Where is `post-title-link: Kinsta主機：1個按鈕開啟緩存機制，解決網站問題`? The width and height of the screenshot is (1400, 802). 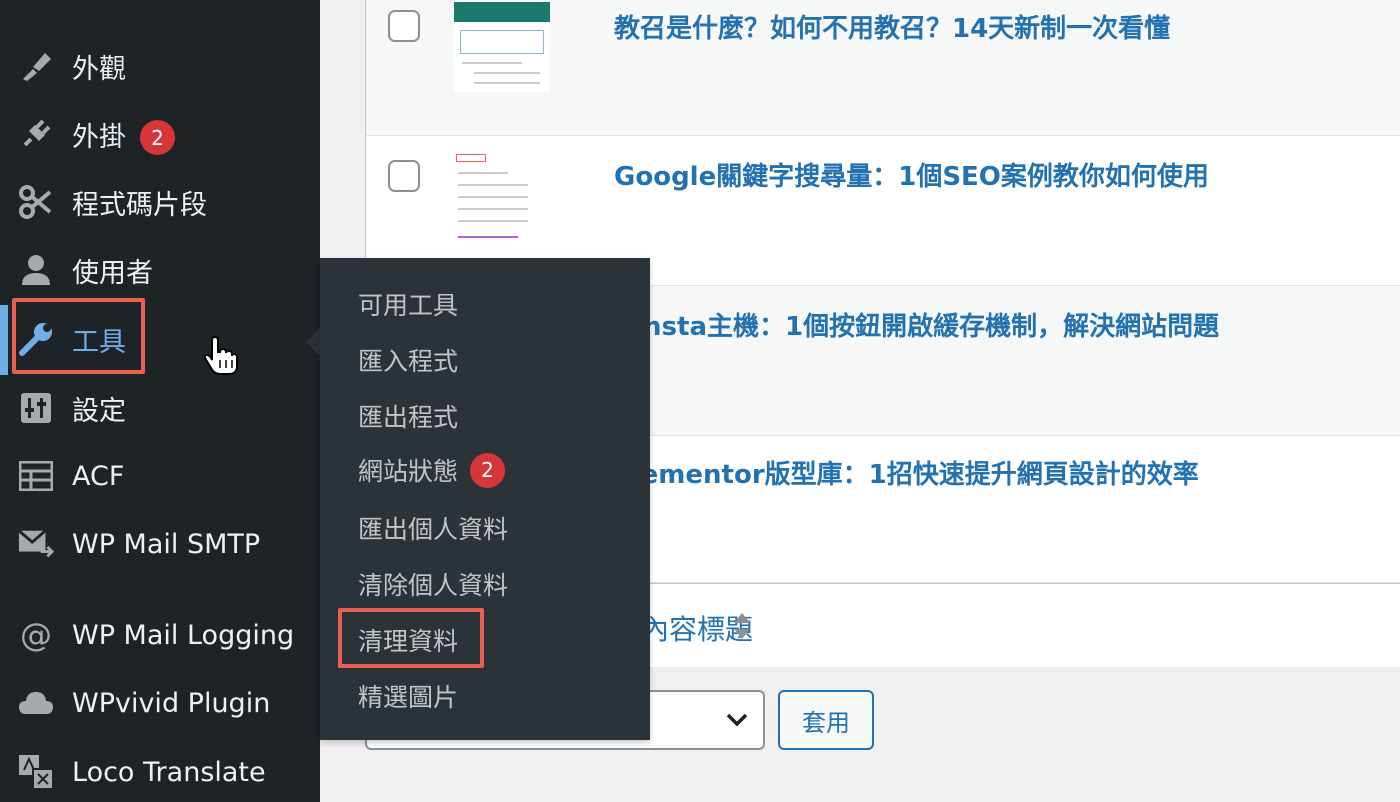 post-title-link: Kinsta主機：1個按鈕開啟緩存機制，解決網站問題 is located at coordinates (916, 324).